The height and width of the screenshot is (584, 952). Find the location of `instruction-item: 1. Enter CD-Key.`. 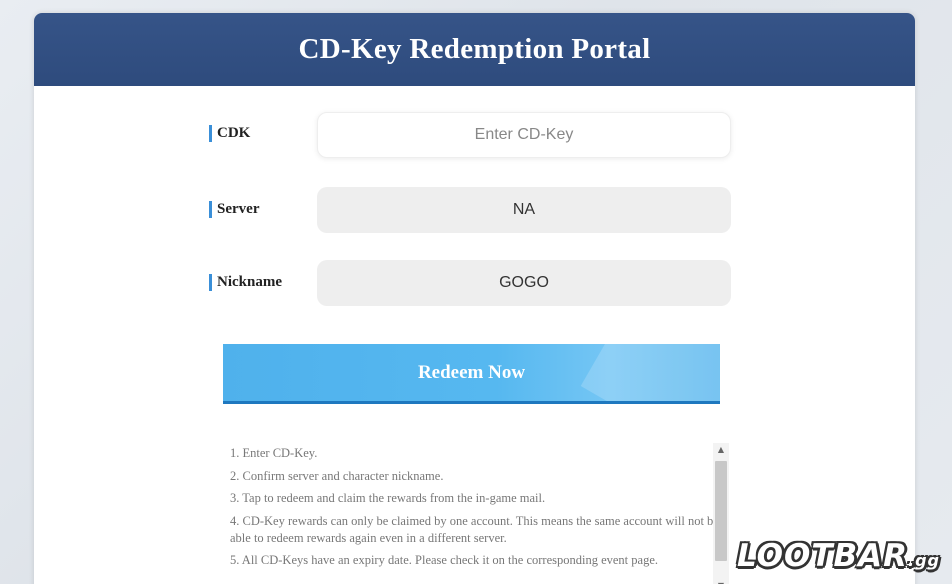

instruction-item: 1. Enter CD-Key. is located at coordinates (274, 453).